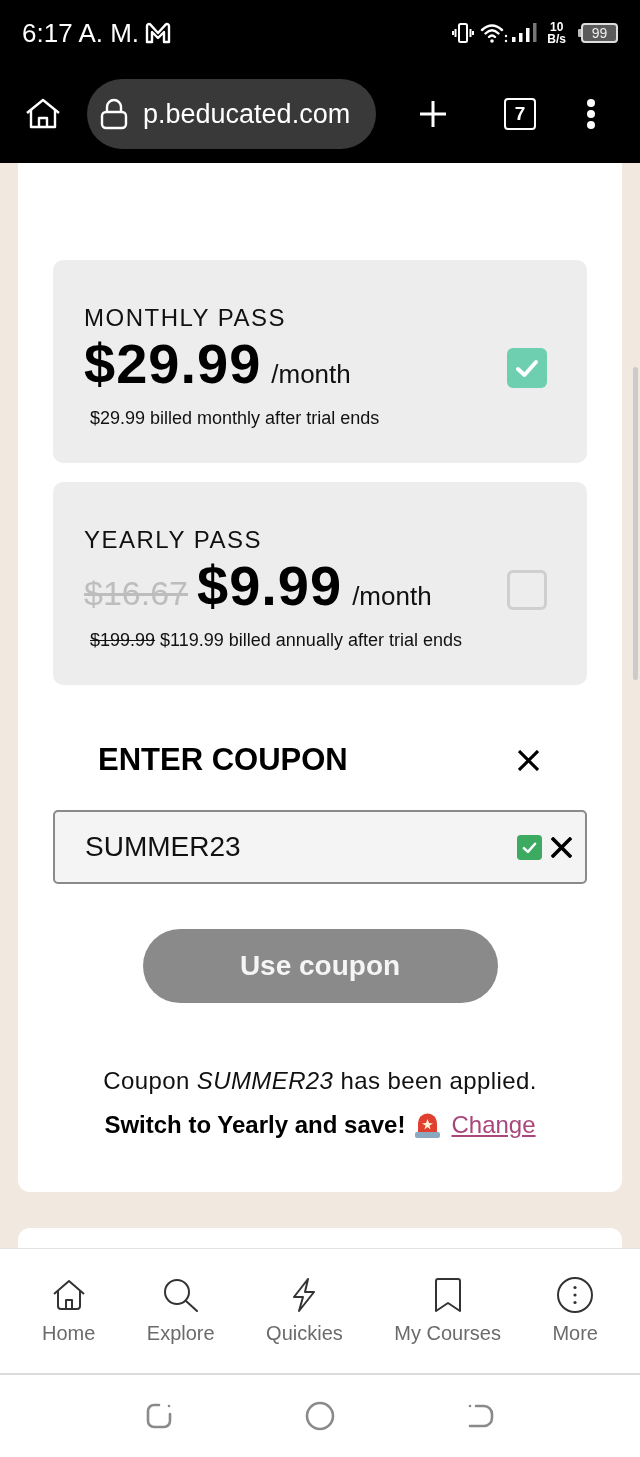  I want to click on coupon-input: SUMMER23, so click(320, 847).